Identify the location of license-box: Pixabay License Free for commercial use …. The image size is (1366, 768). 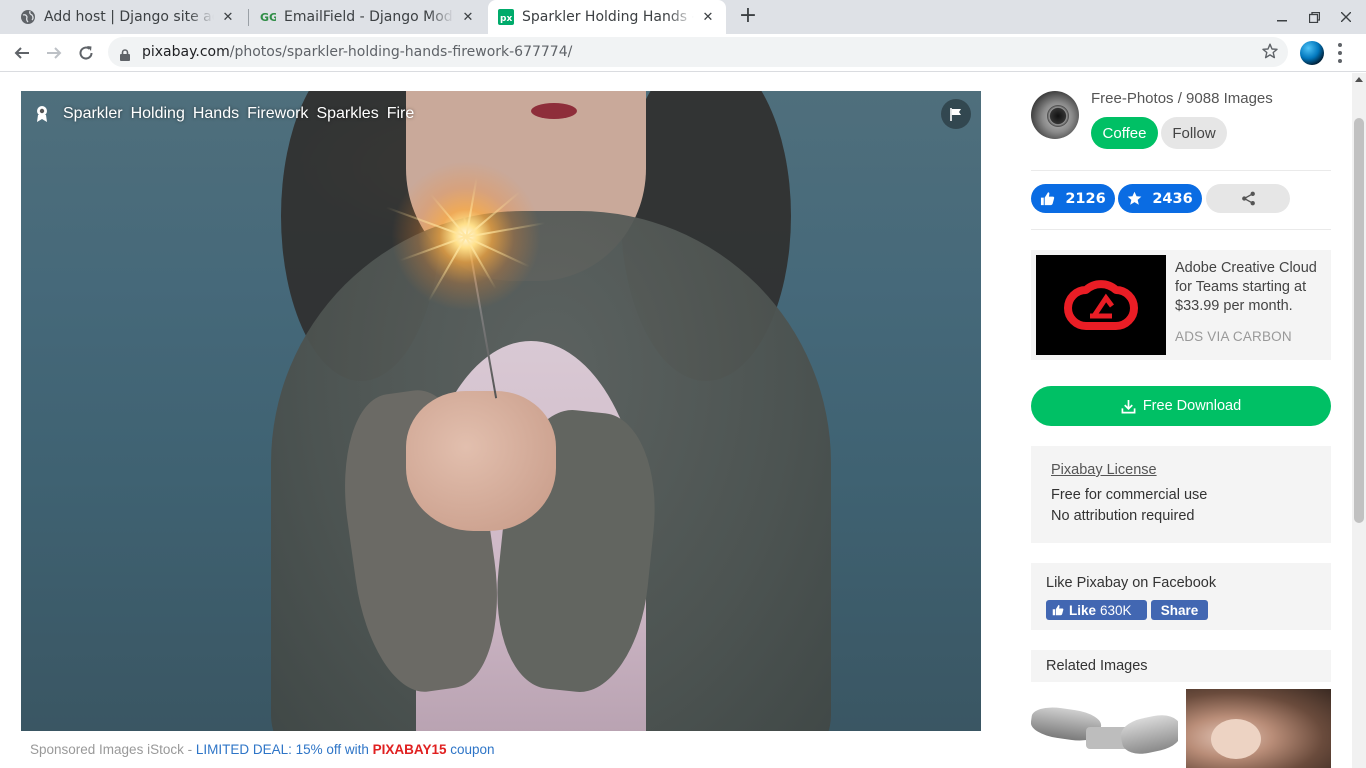
(1181, 494).